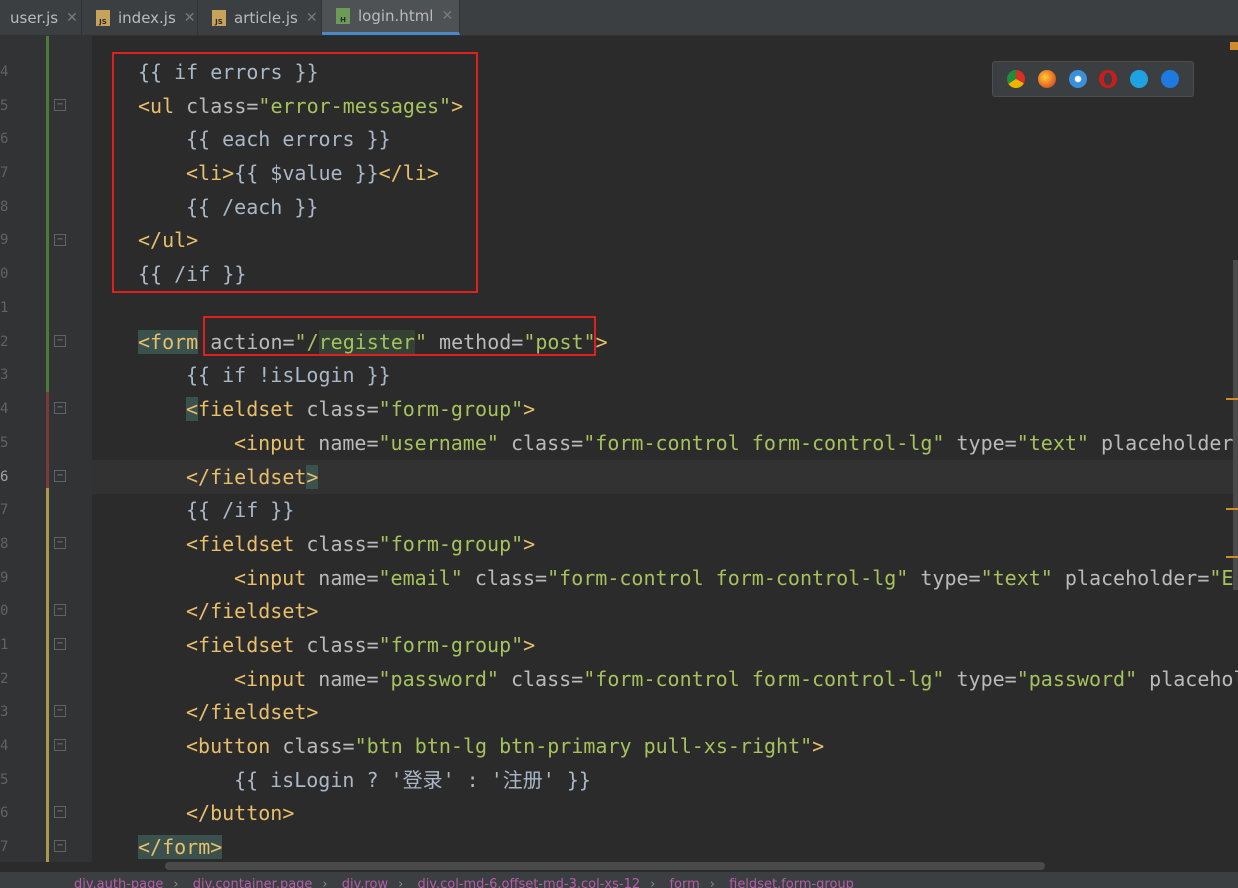 This screenshot has width=1238, height=888. What do you see at coordinates (1093, 79) in the screenshot?
I see `browser-preview-toolbar` at bounding box center [1093, 79].